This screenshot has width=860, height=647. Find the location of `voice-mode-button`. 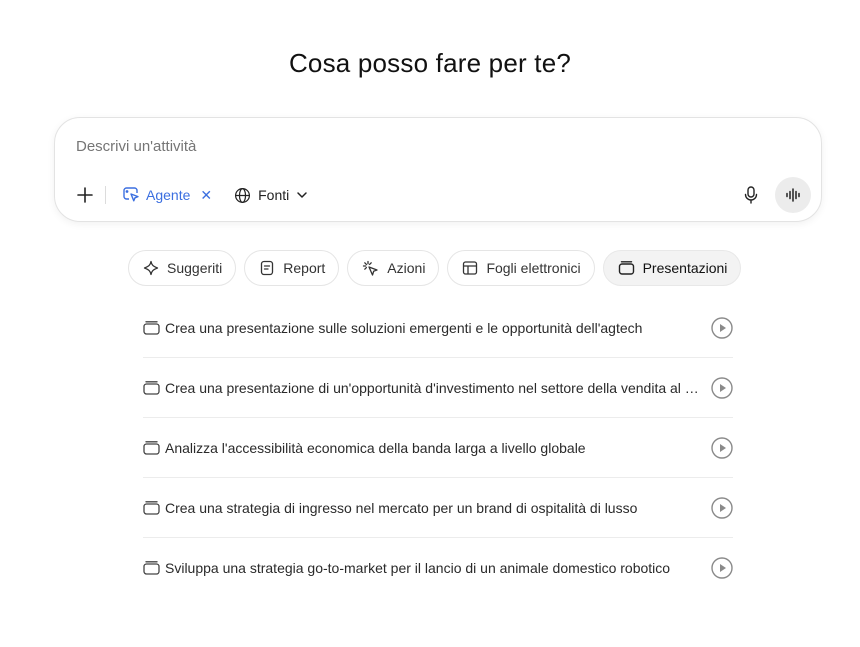

voice-mode-button is located at coordinates (793, 195).